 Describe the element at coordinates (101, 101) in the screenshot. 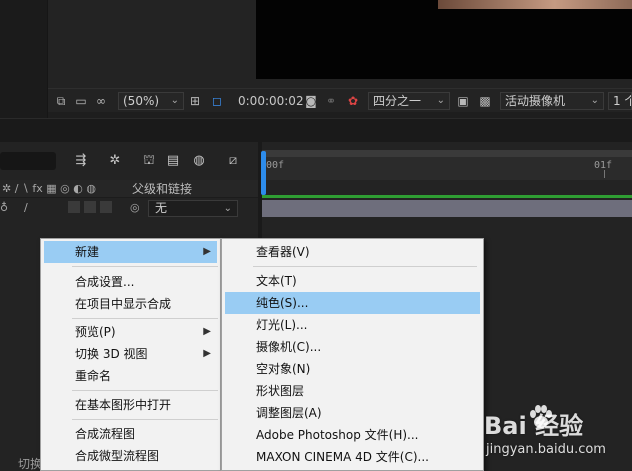

I see `mask-visibility-icon: ∞` at that location.